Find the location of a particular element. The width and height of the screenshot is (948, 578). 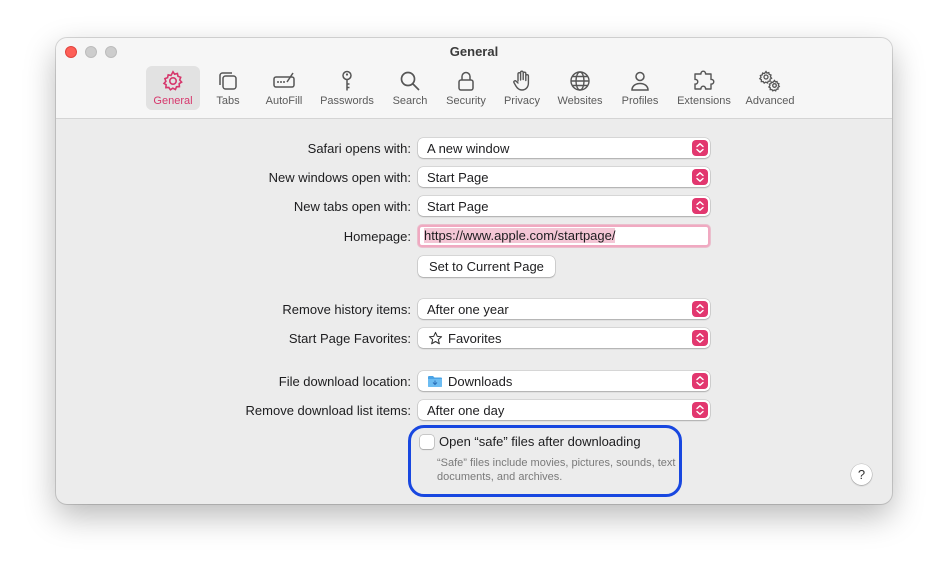

person-icon is located at coordinates (640, 81).